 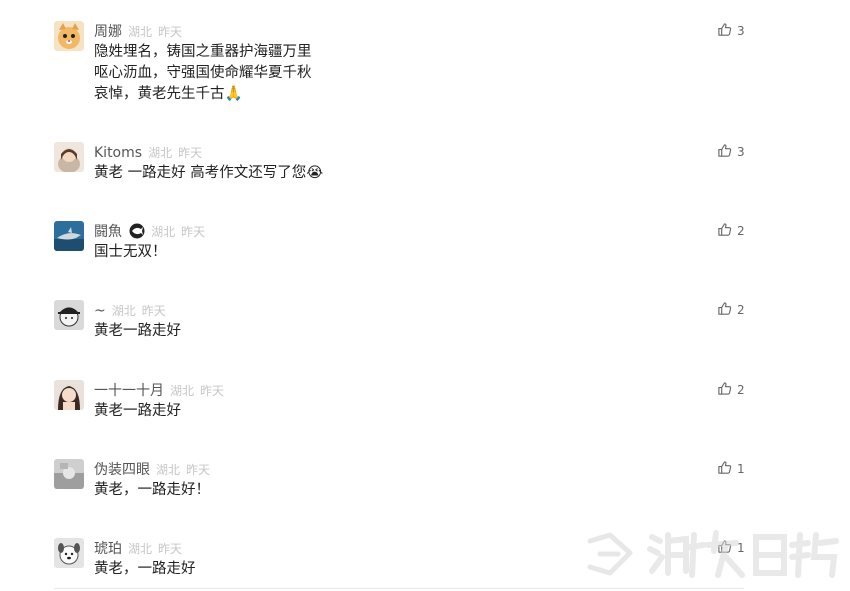 What do you see at coordinates (108, 32) in the screenshot?
I see `username: 周娜` at bounding box center [108, 32].